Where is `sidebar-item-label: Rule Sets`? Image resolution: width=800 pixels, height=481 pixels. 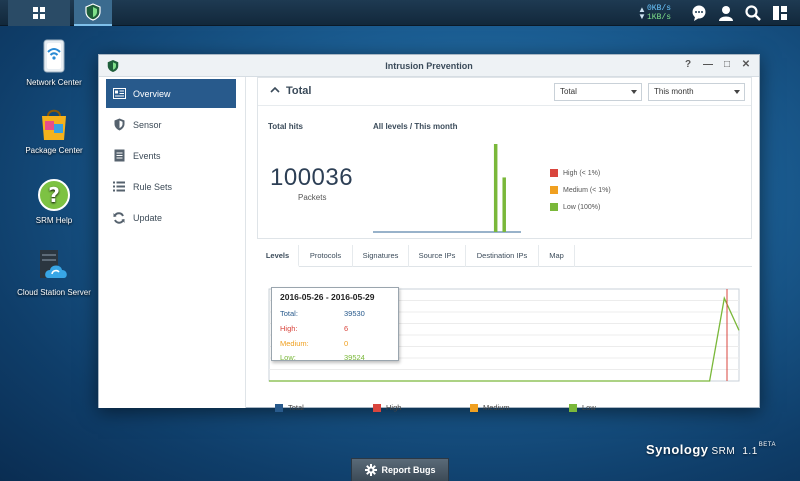 sidebar-item-label: Rule Sets is located at coordinates (153, 186).